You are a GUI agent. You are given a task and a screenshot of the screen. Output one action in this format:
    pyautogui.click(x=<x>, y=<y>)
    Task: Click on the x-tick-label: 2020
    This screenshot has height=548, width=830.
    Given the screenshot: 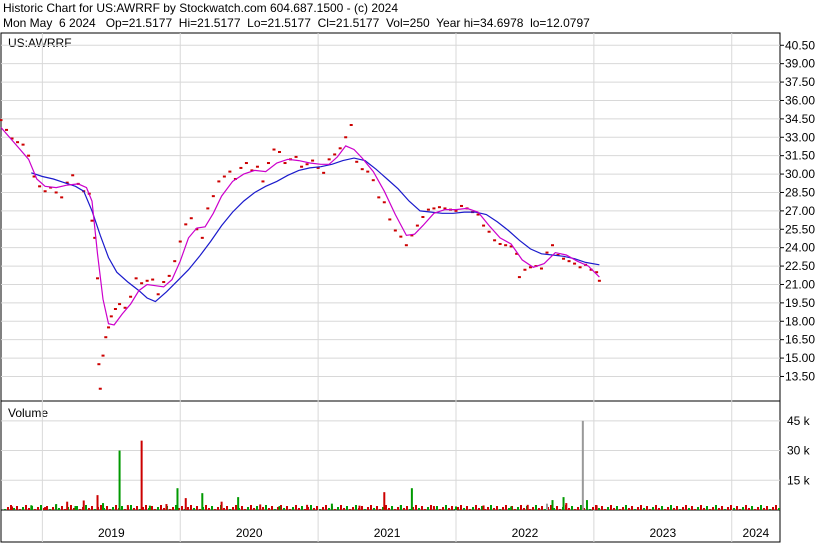 What is the action you would take?
    pyautogui.click(x=249, y=533)
    